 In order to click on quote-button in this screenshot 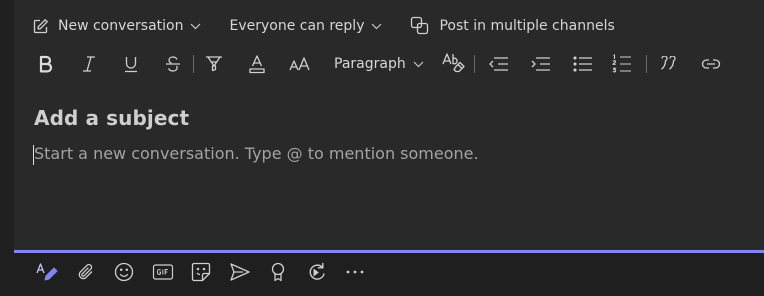, I will do `click(669, 64)`.